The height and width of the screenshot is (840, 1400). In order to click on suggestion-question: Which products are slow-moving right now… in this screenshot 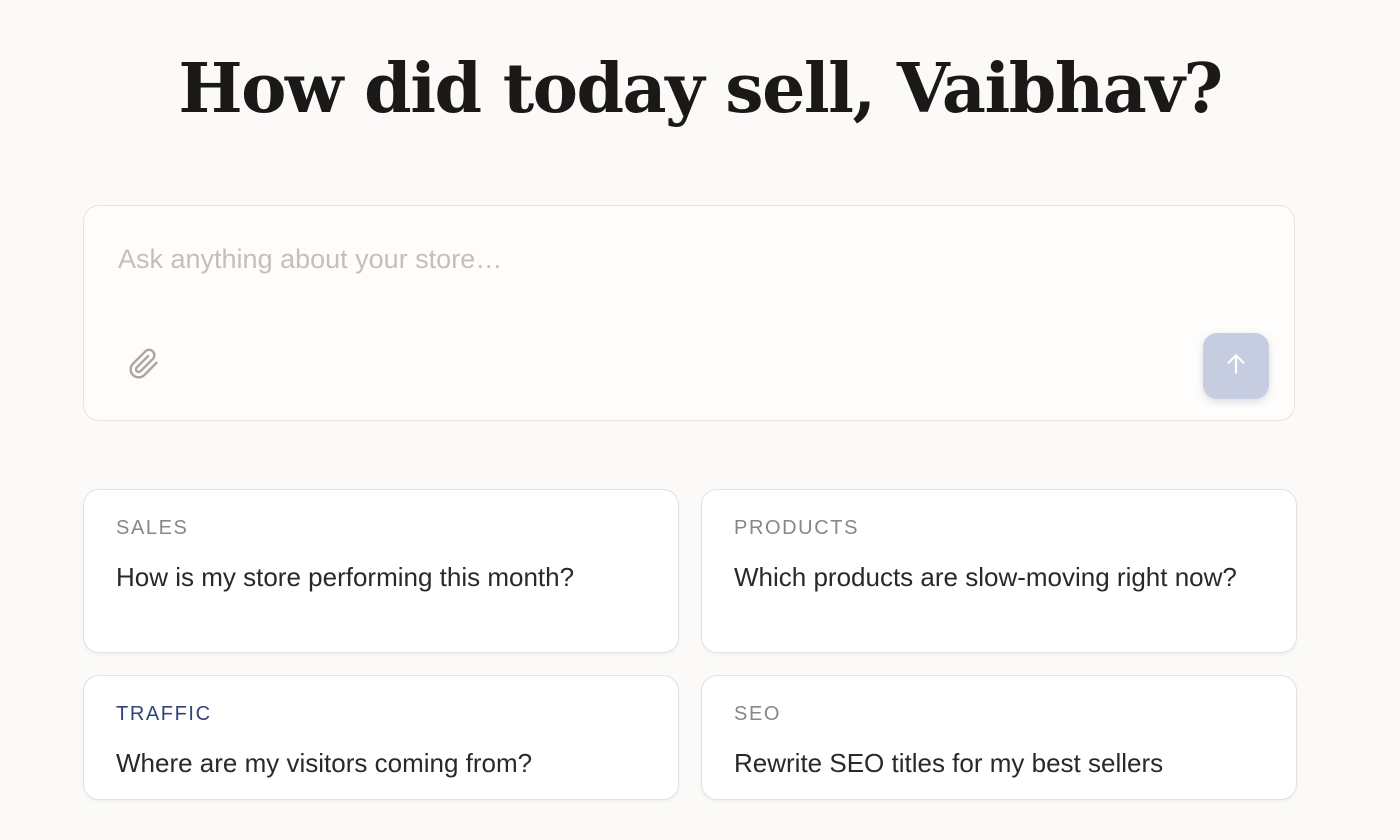, I will do `click(985, 577)`.